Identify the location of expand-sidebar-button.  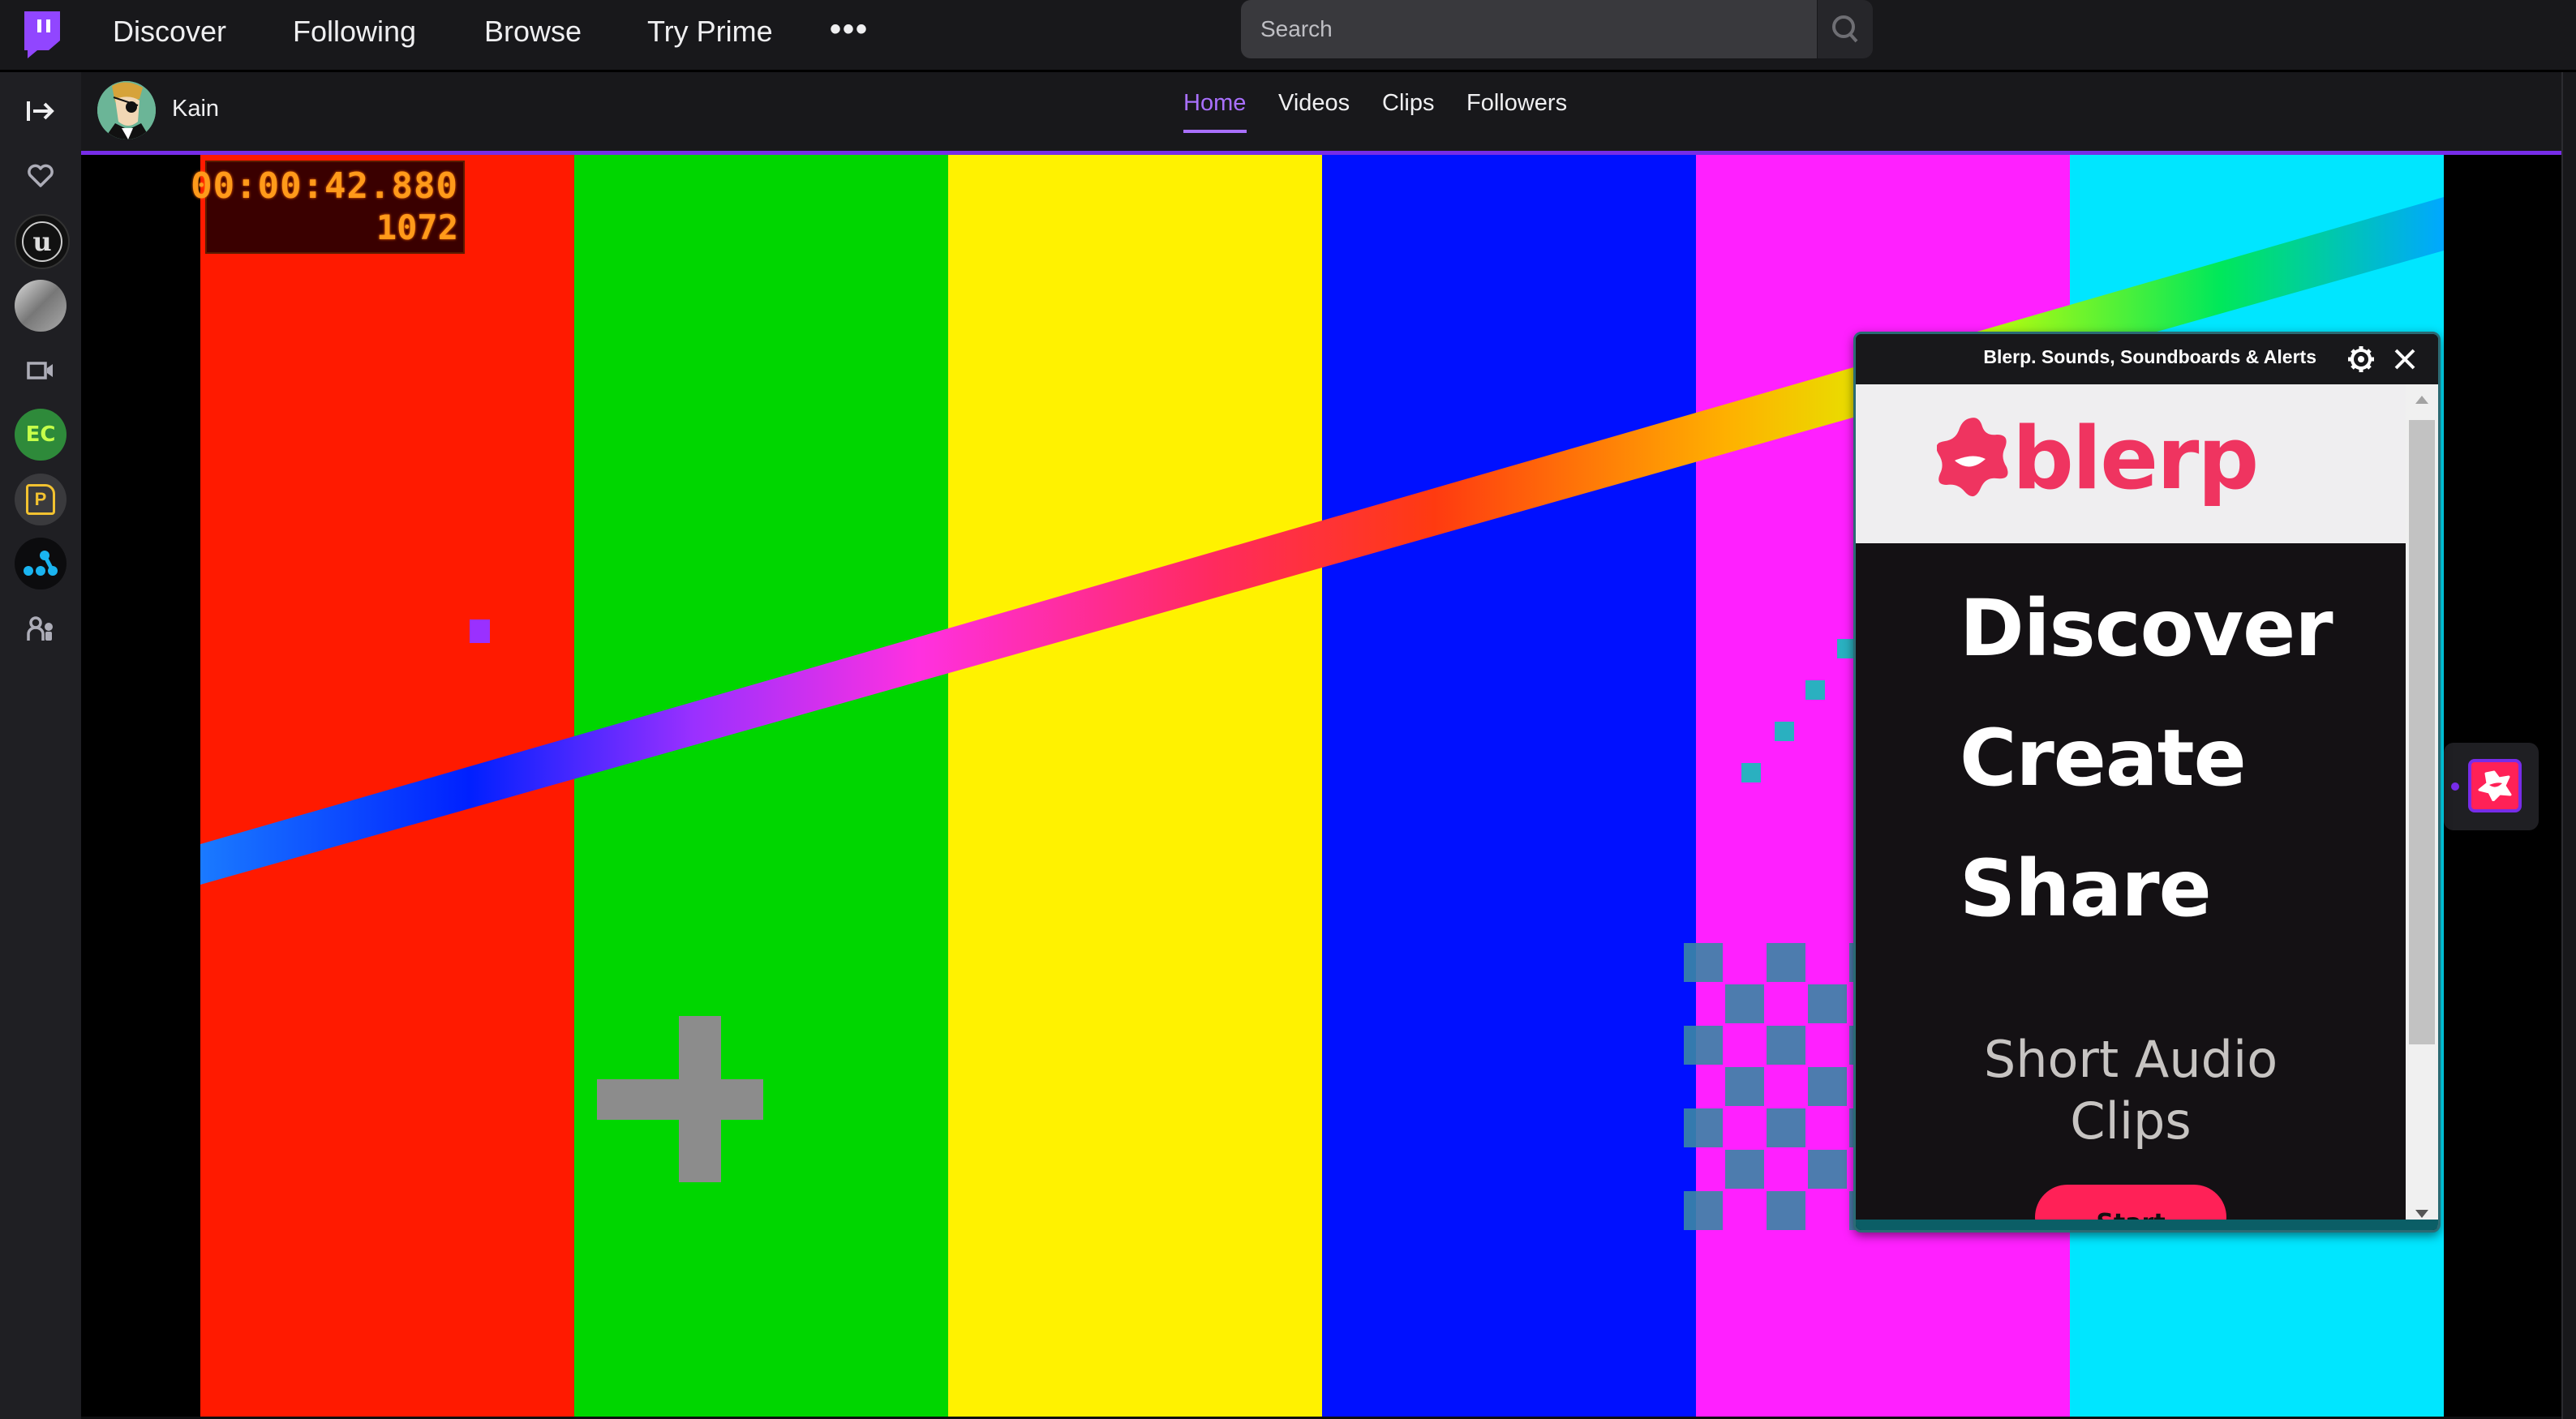
(41, 111).